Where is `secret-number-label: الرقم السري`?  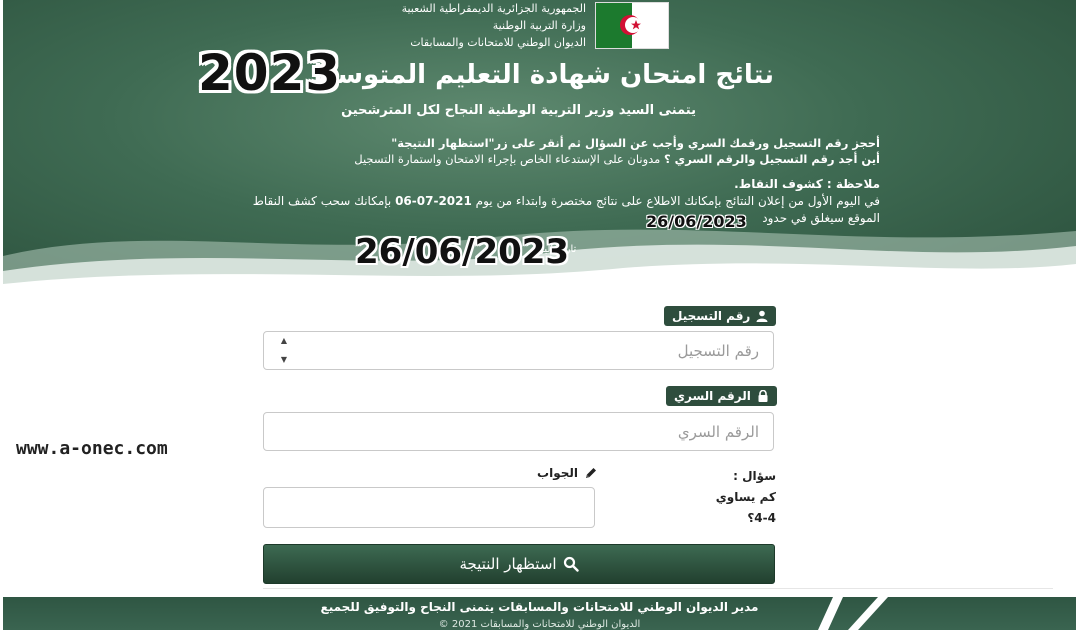 secret-number-label: الرقم السري is located at coordinates (721, 396).